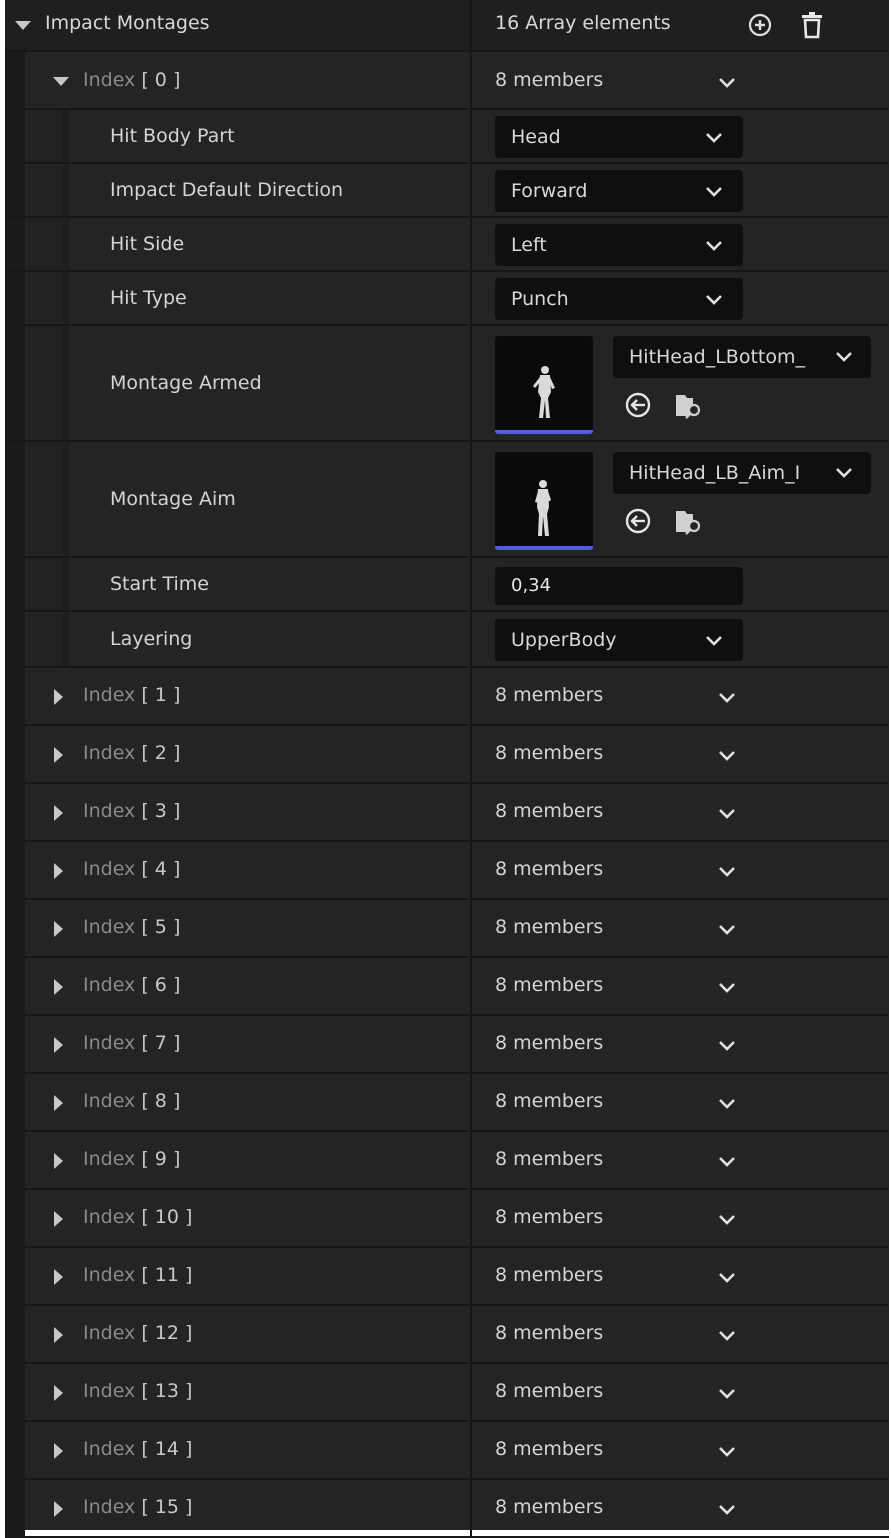 This screenshot has height=1538, width=891. Describe the element at coordinates (447, 987) in the screenshot. I see `index-row: Index [ 6 ] 8 members` at that location.